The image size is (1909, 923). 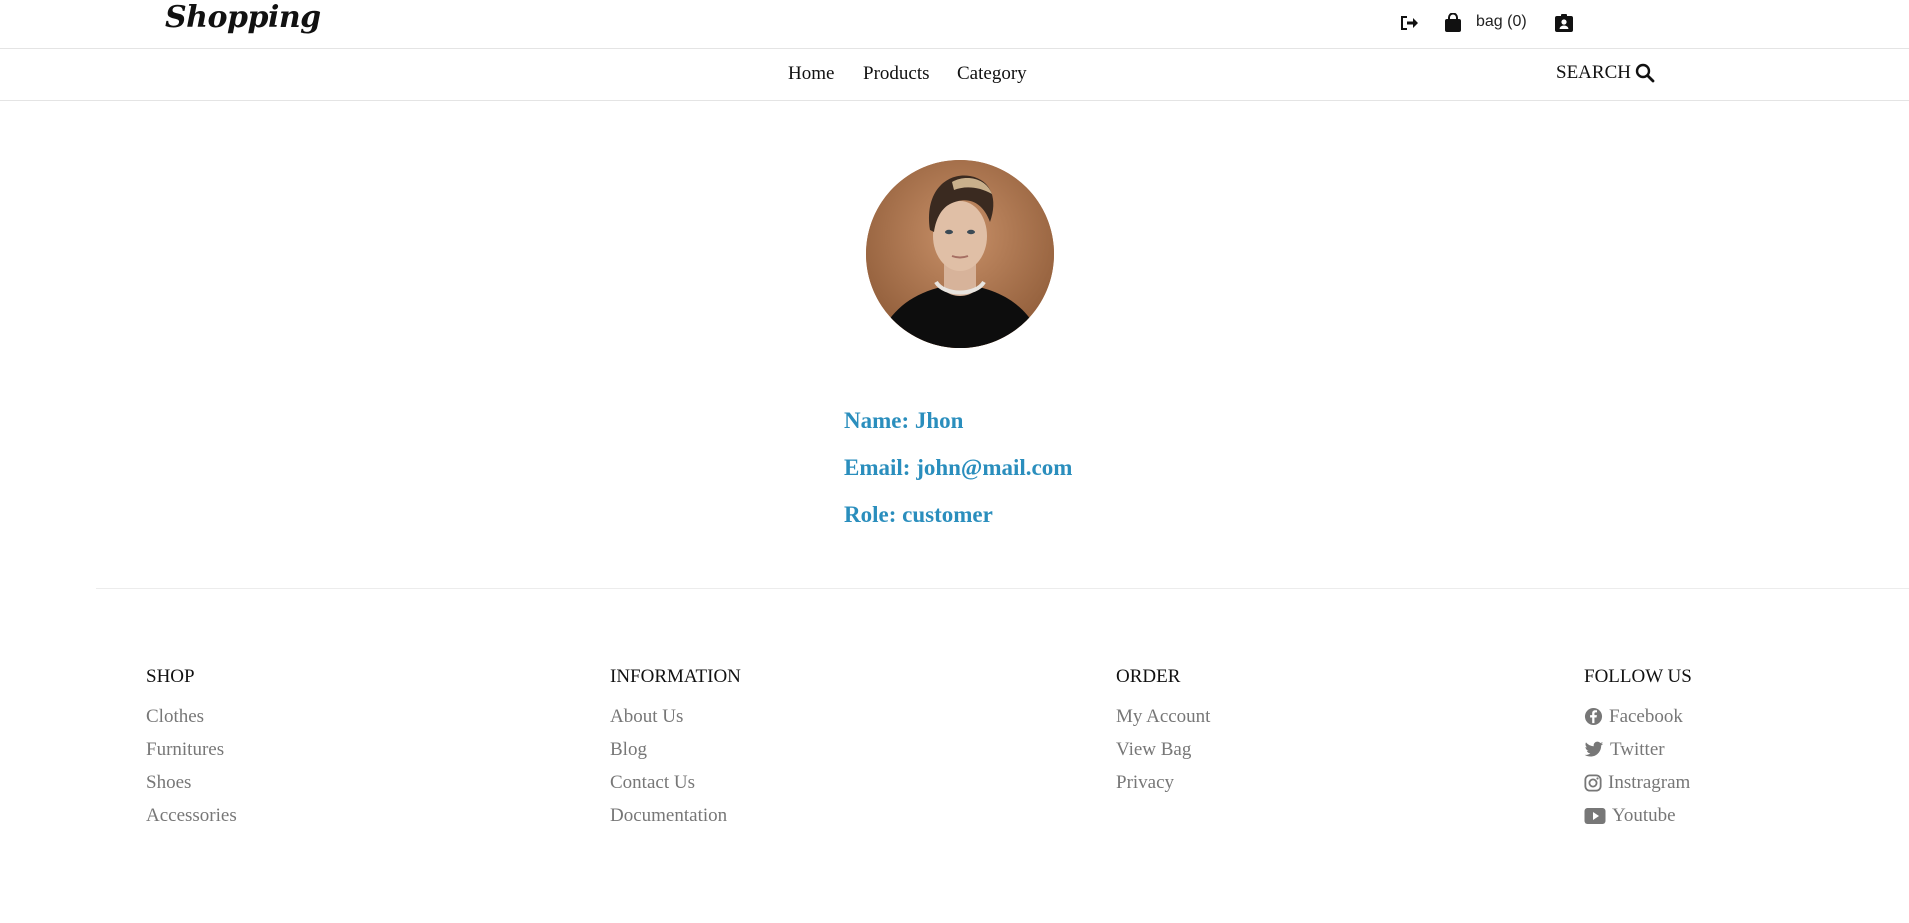 What do you see at coordinates (1593, 716) in the screenshot?
I see `facebook-icon` at bounding box center [1593, 716].